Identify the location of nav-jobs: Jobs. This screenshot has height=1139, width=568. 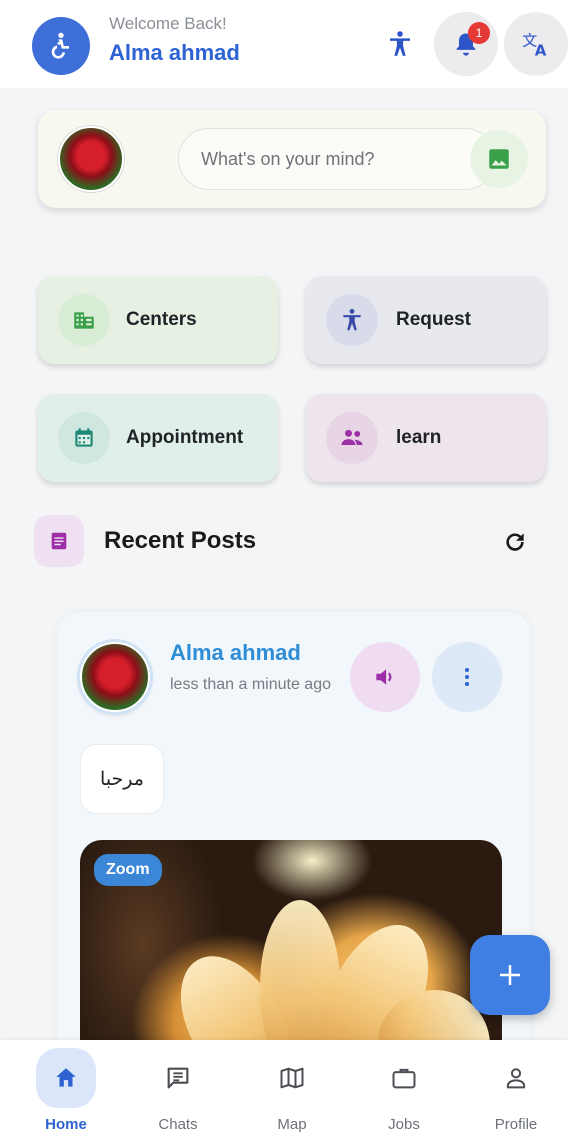
(404, 1093).